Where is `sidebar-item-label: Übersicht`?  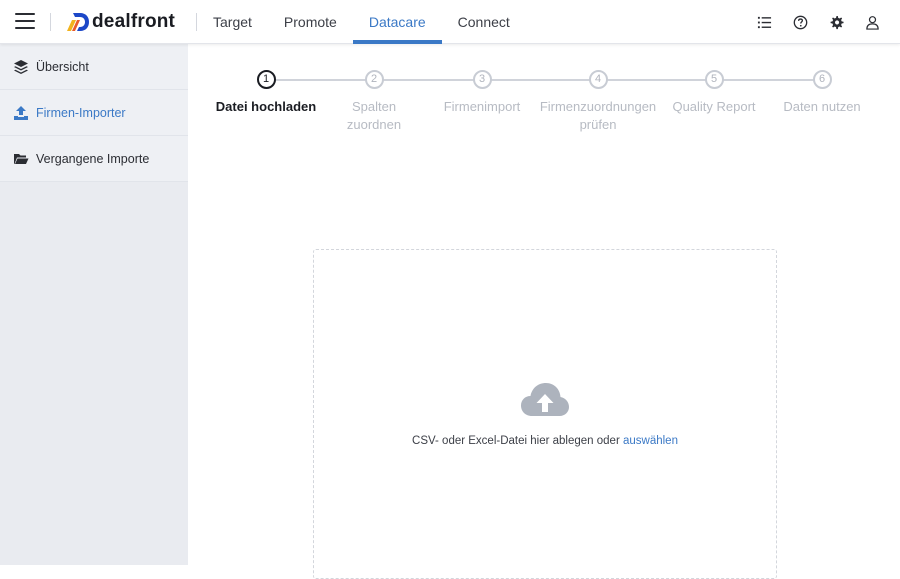 sidebar-item-label: Übersicht is located at coordinates (62, 66).